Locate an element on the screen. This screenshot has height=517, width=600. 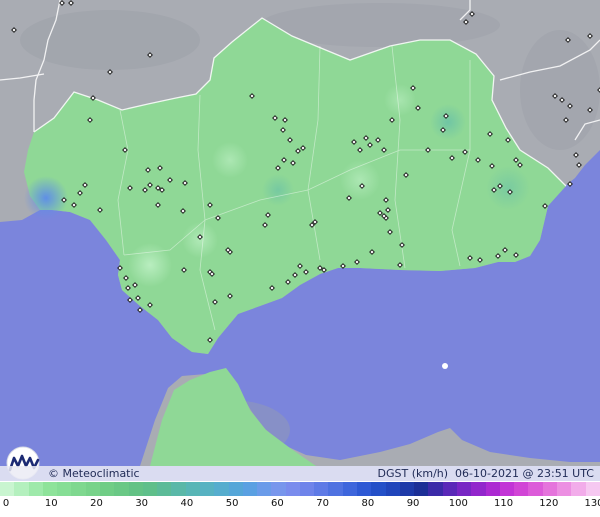
product-label: DGST (km/h) is located at coordinates (413, 473).